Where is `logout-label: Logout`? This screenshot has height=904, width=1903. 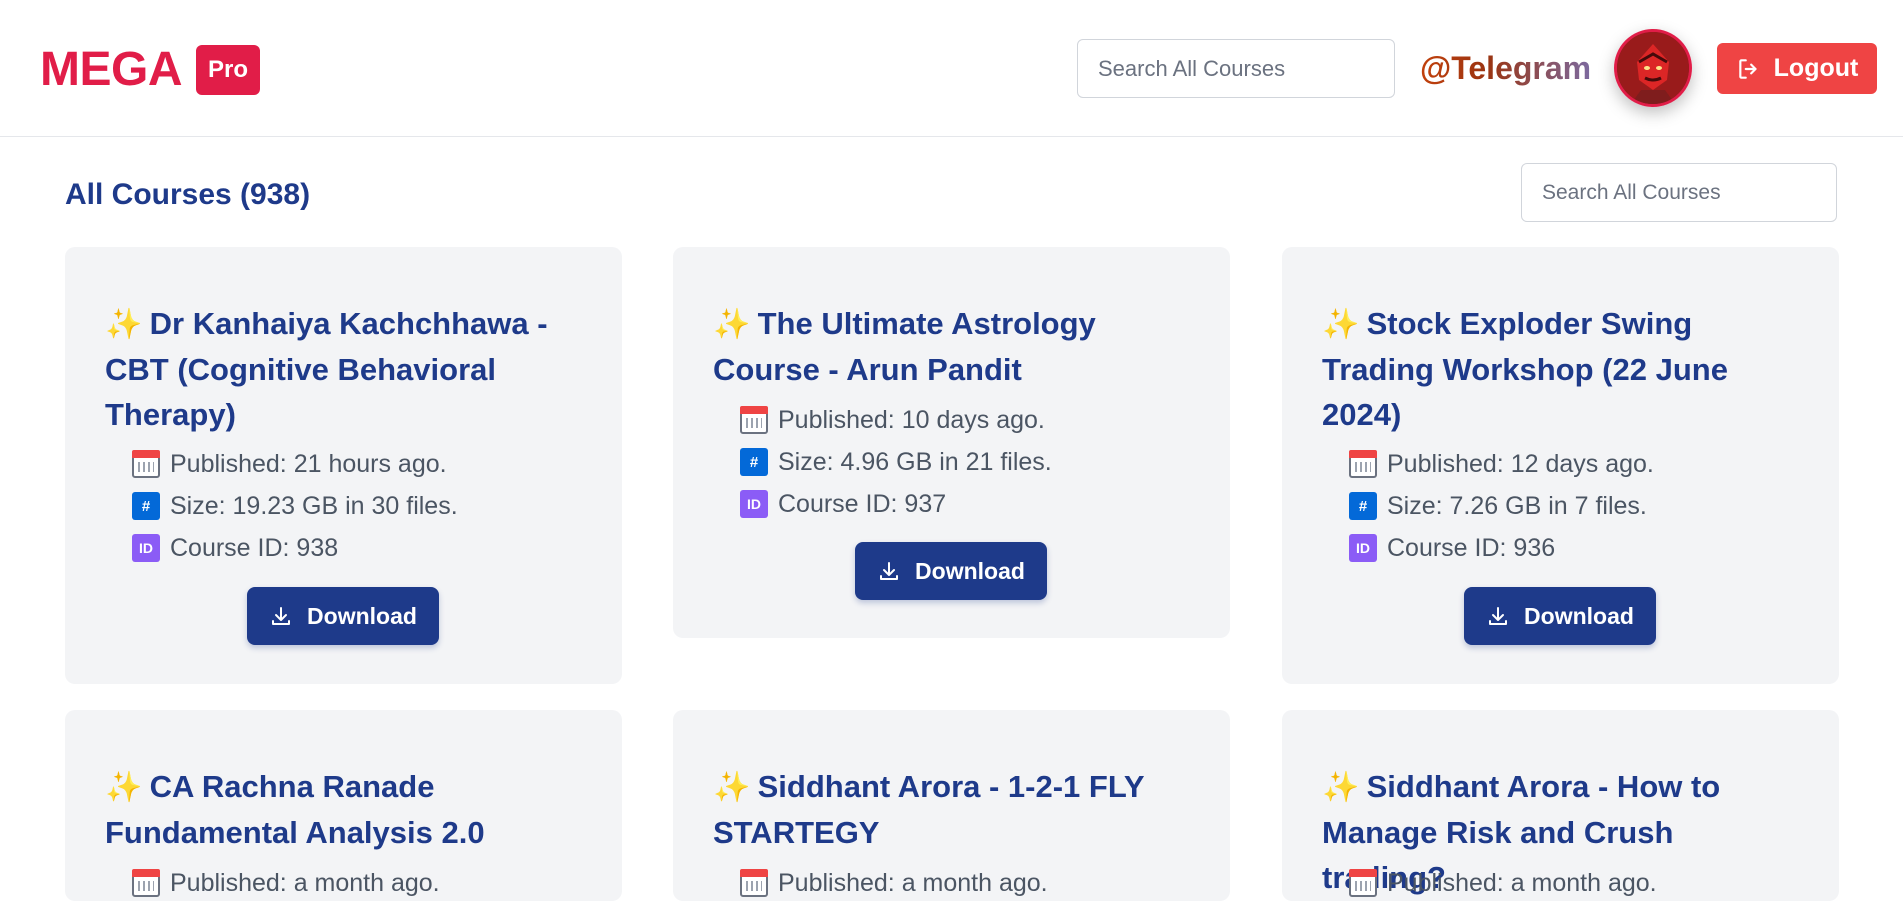 logout-label: Logout is located at coordinates (1816, 68).